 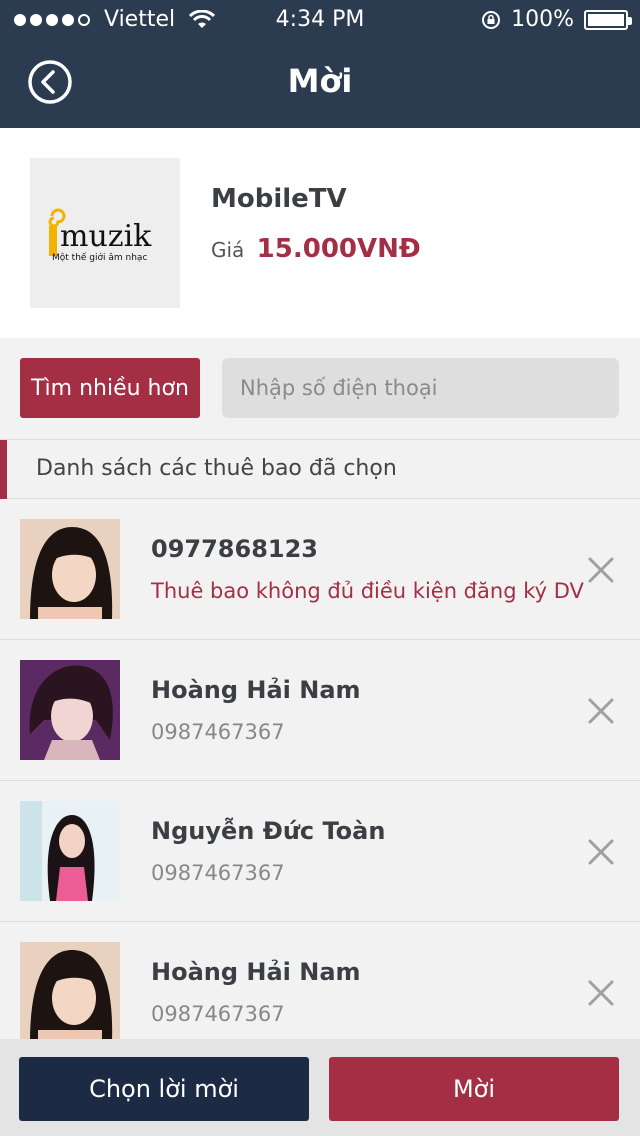 What do you see at coordinates (110, 388) in the screenshot?
I see `find-more-button: Tìm nhiều hơn` at bounding box center [110, 388].